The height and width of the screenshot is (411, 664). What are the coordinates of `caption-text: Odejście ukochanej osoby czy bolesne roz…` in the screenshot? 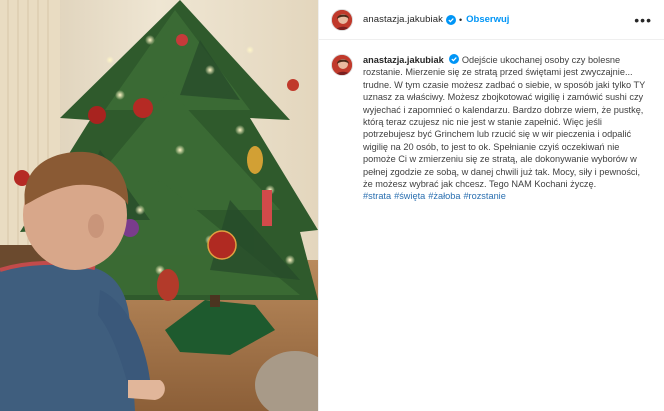 It's located at (504, 122).